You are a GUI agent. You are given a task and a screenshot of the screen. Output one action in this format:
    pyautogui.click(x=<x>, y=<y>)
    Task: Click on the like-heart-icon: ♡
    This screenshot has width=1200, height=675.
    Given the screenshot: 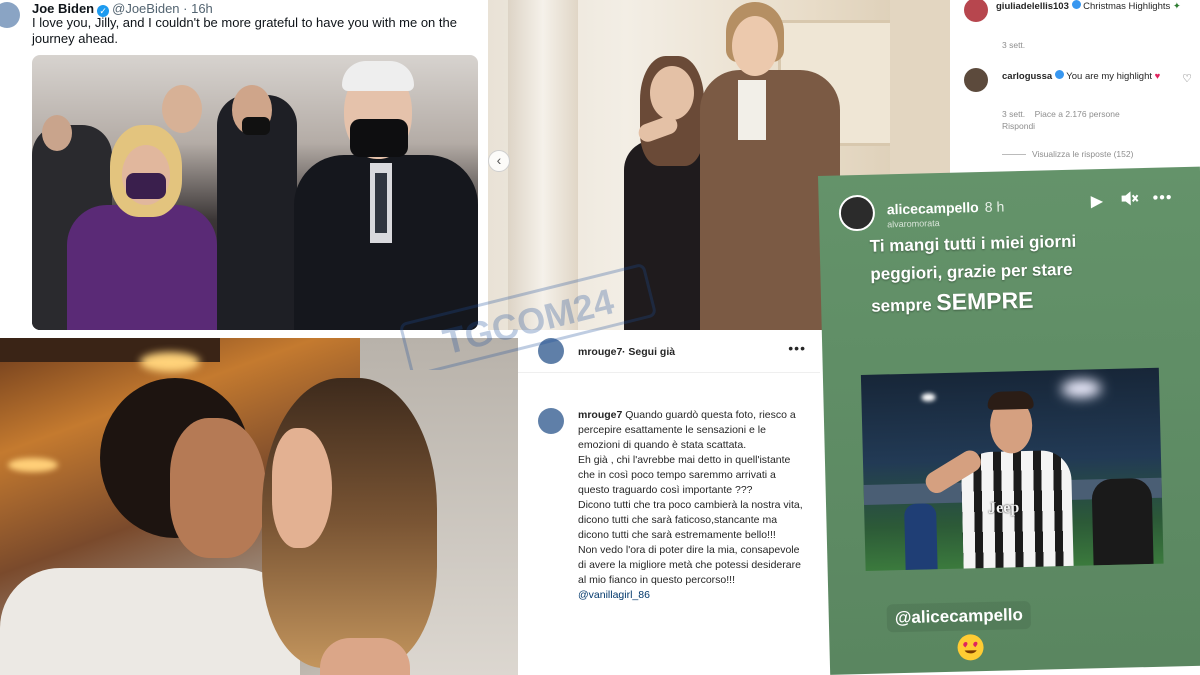 What is the action you would take?
    pyautogui.click(x=1187, y=78)
    